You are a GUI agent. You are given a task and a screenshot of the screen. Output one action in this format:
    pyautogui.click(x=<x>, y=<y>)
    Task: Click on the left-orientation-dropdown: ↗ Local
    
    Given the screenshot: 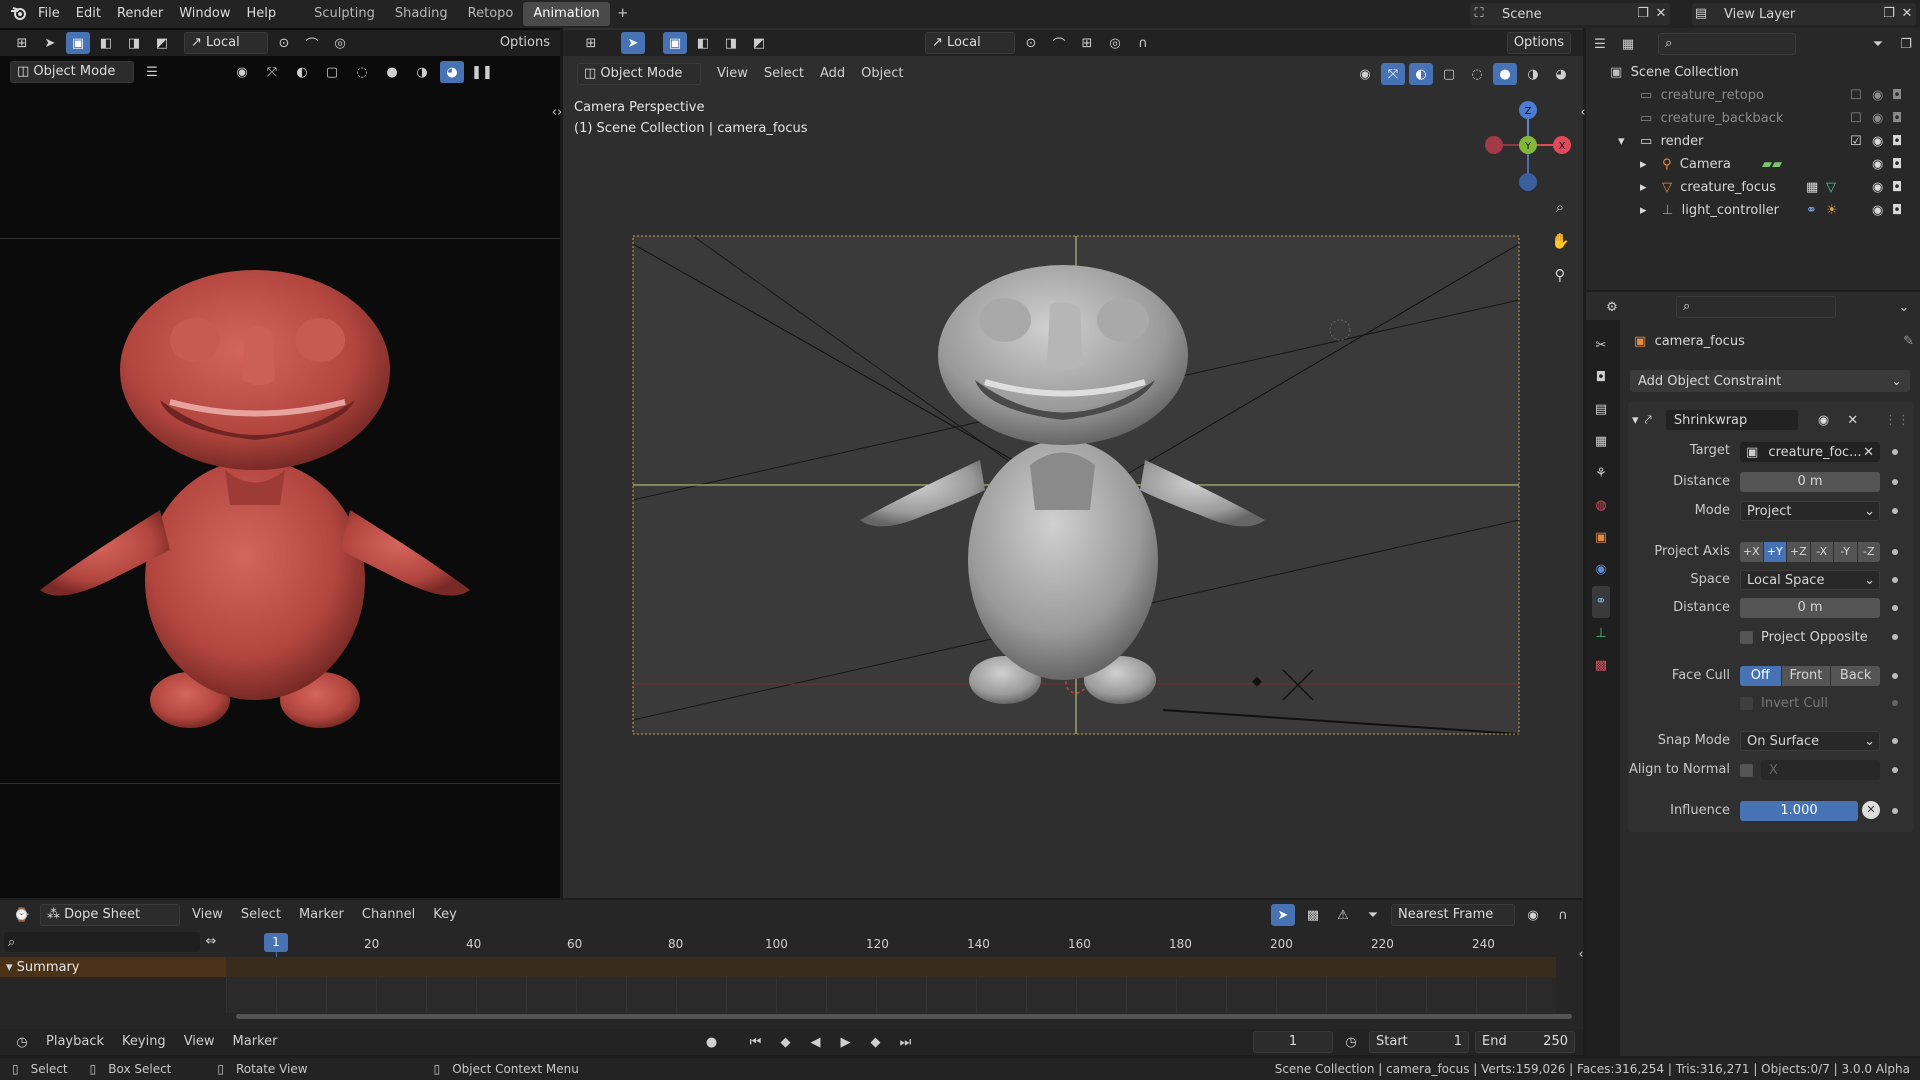 What is the action you would take?
    pyautogui.click(x=226, y=43)
    